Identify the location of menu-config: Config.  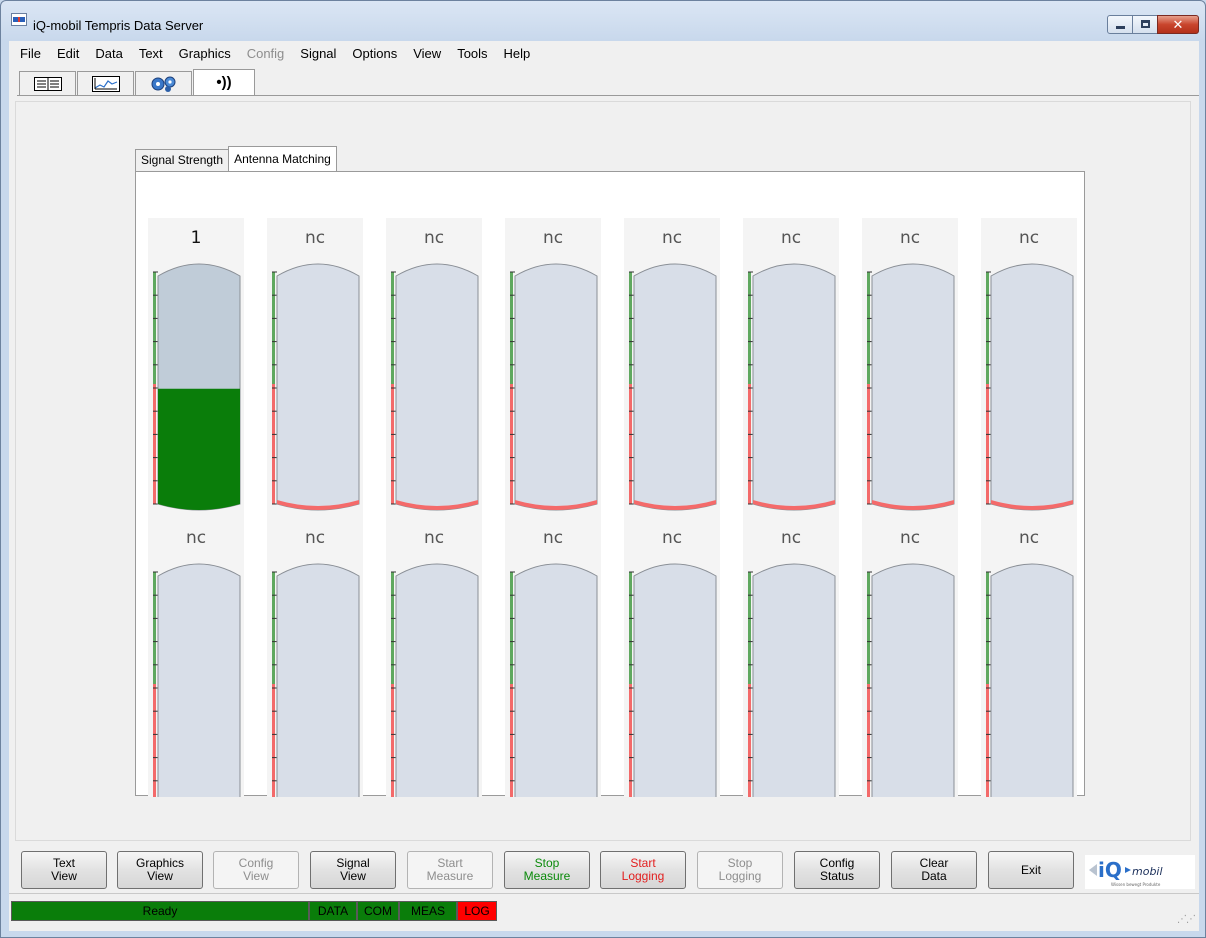
(266, 54).